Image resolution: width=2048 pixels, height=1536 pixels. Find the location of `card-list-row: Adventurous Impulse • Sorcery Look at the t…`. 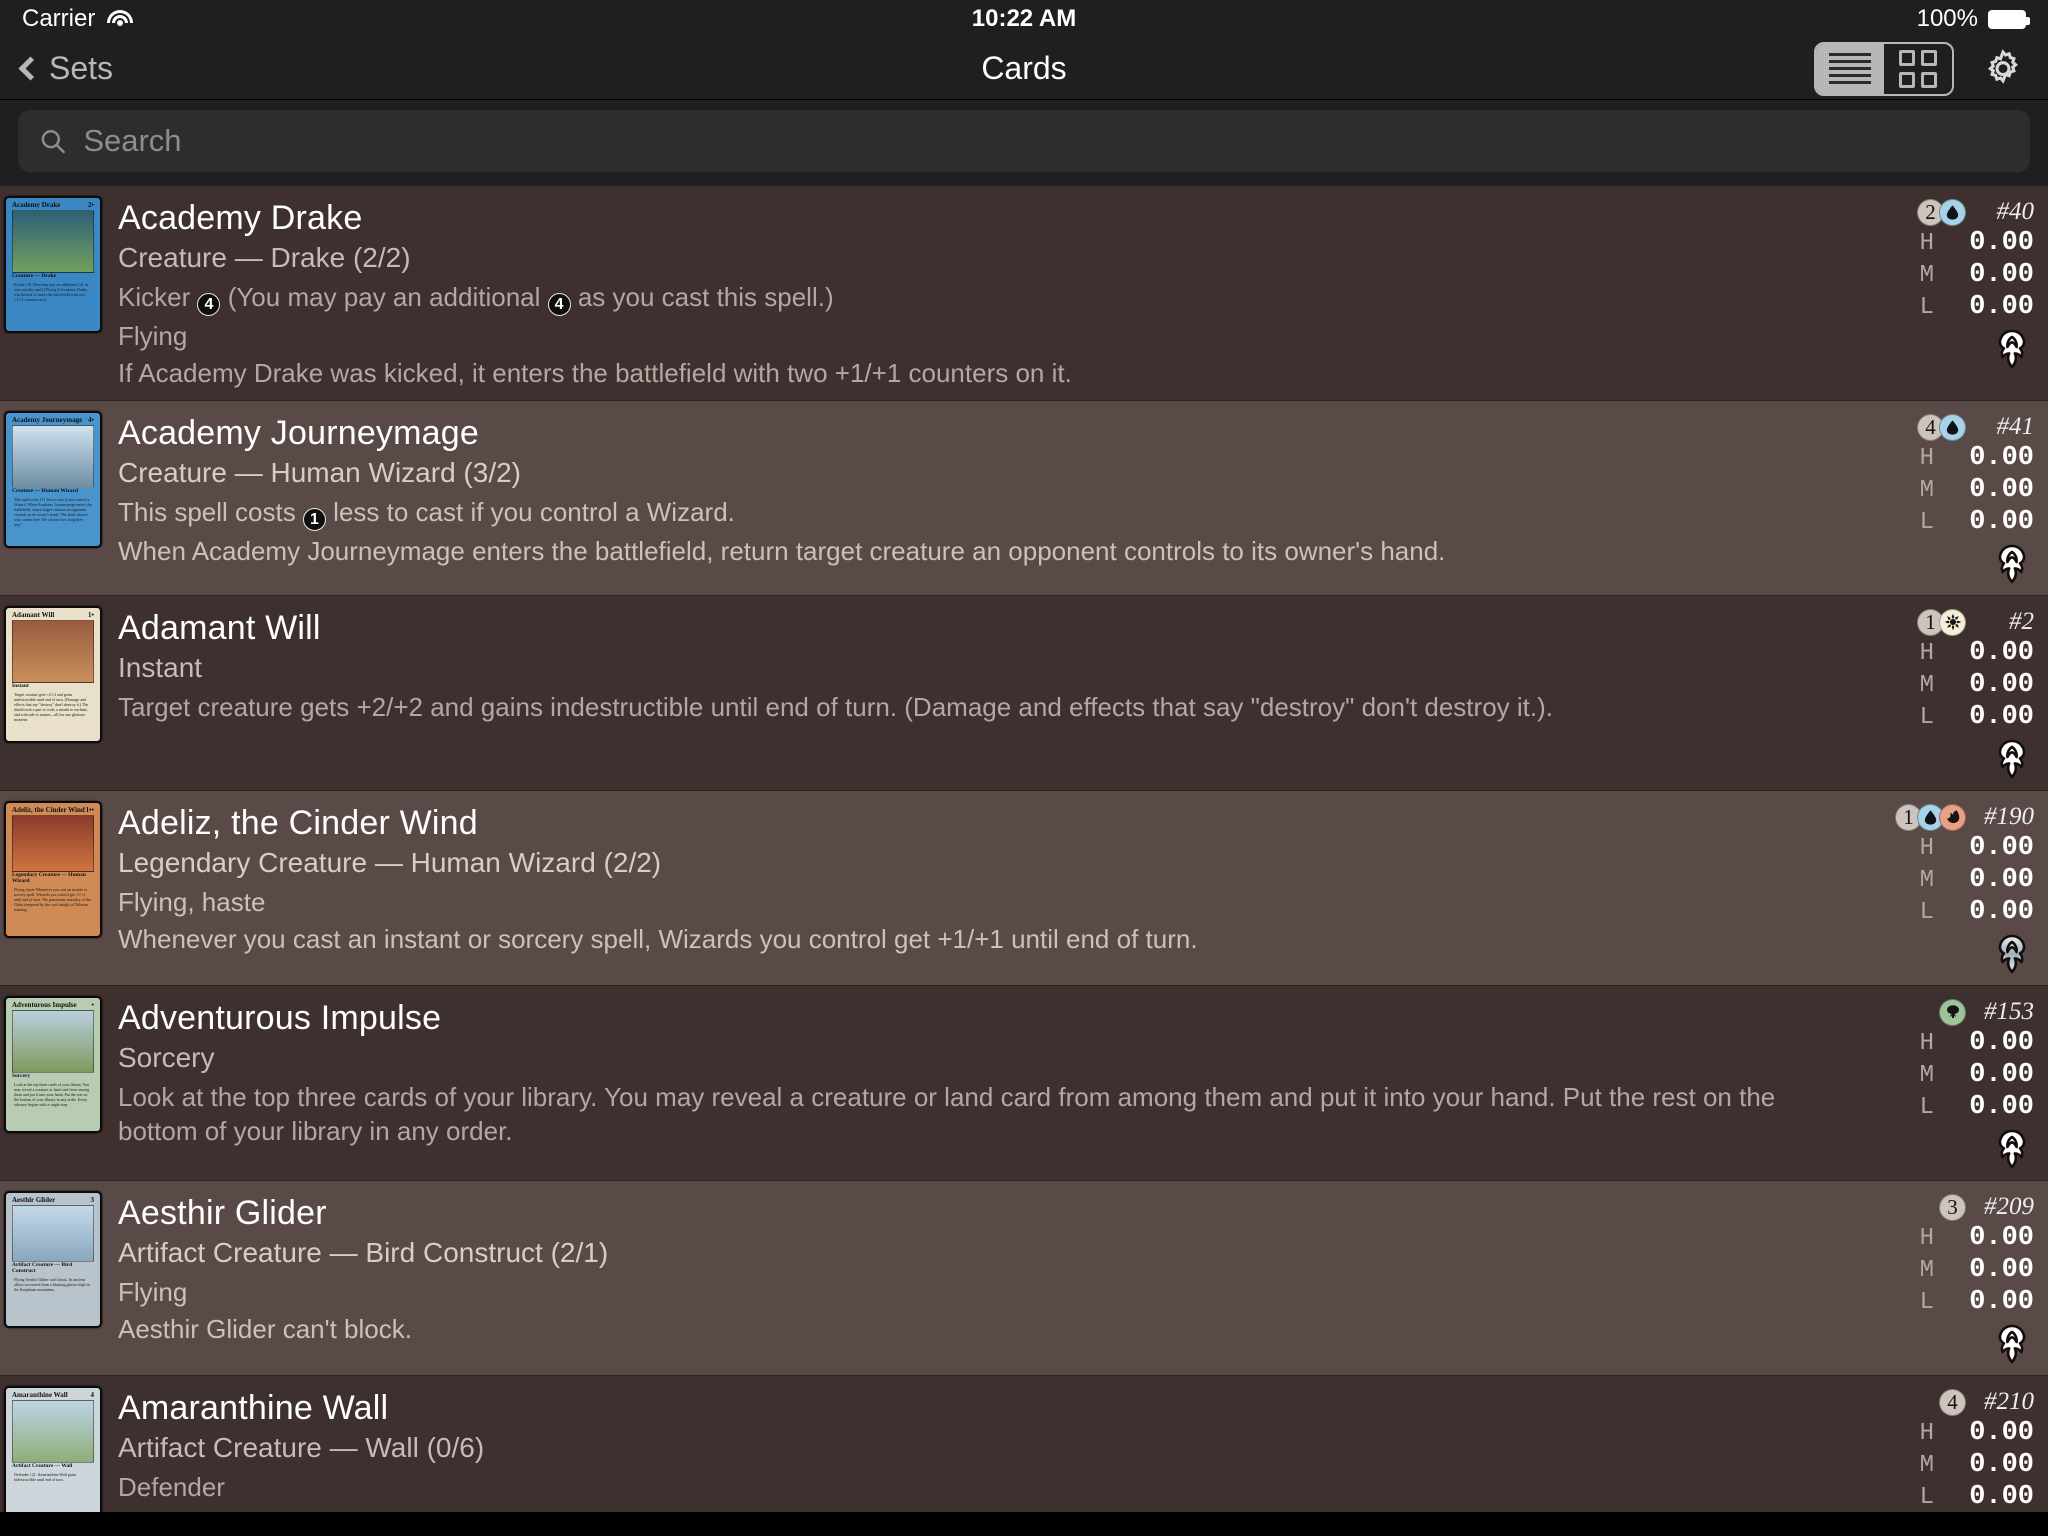

card-list-row: Adventurous Impulse • Sorcery Look at the t… is located at coordinates (1024, 1084).